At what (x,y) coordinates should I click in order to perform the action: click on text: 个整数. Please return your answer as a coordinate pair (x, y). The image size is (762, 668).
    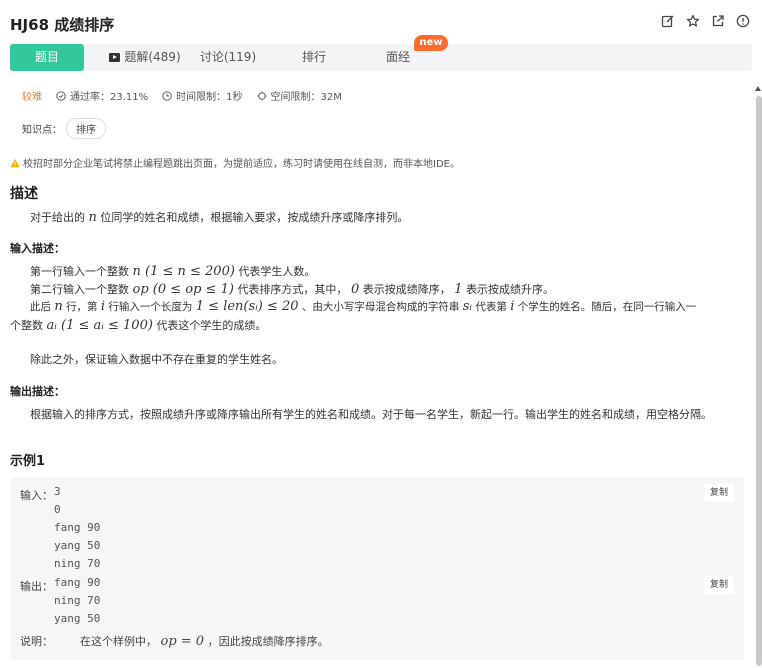
    Looking at the image, I should click on (26, 325).